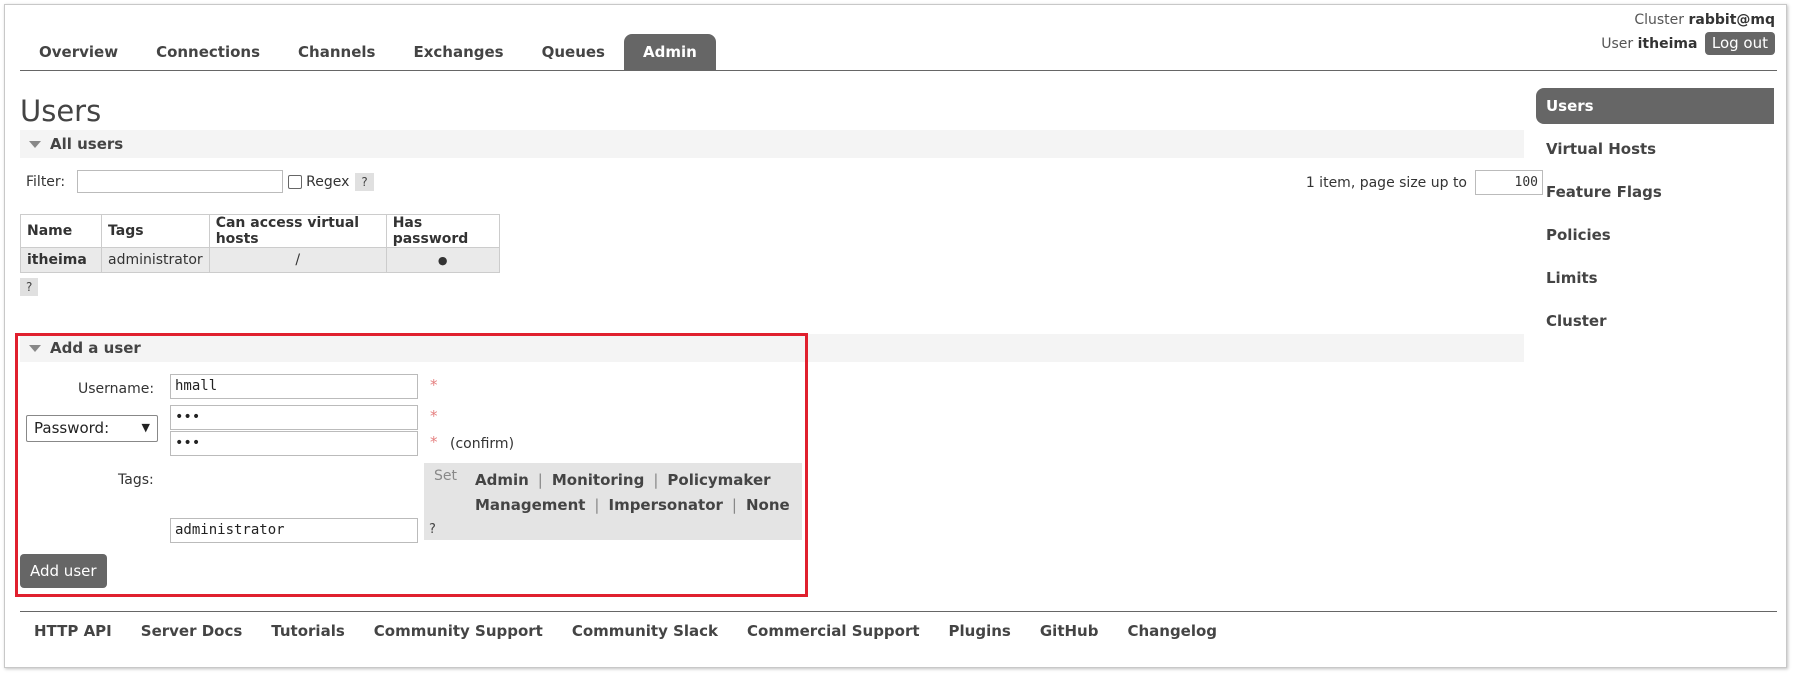  What do you see at coordinates (295, 181) in the screenshot?
I see `regex-checkbox` at bounding box center [295, 181].